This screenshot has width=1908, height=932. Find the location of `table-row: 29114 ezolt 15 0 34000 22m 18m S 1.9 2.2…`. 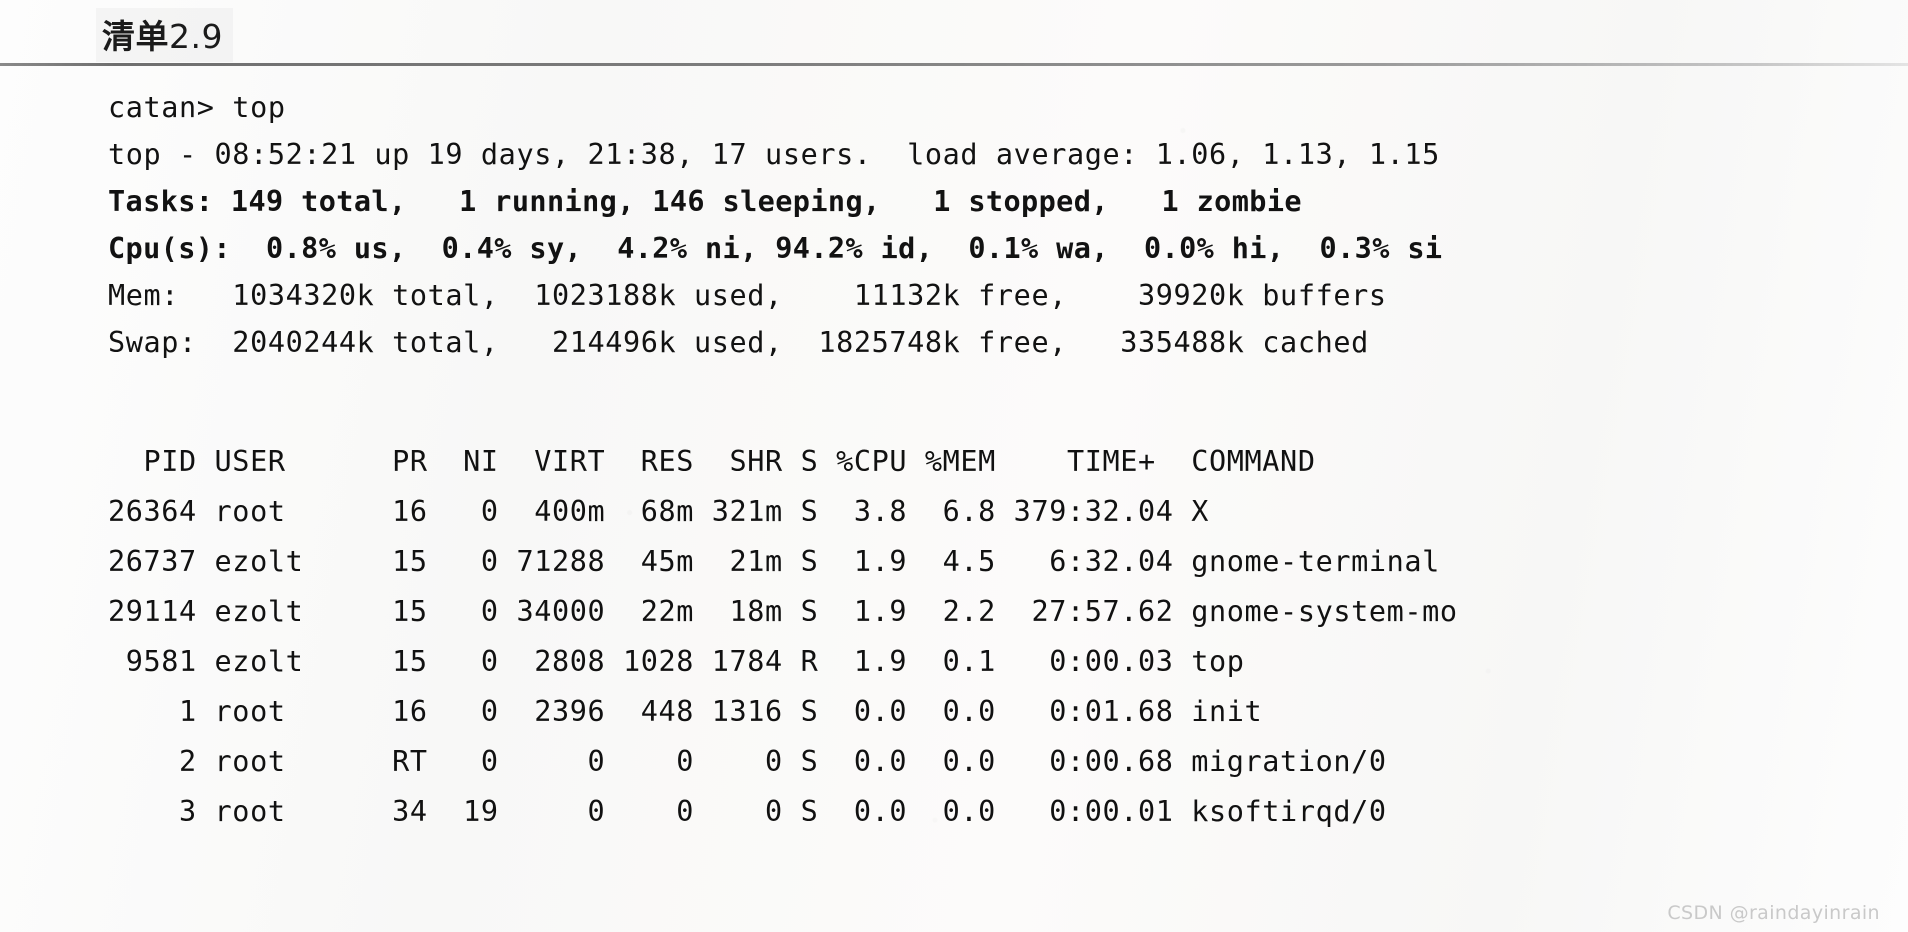

table-row: 29114 ezolt 15 0 34000 22m 18m S 1.9 2.2… is located at coordinates (783, 611).